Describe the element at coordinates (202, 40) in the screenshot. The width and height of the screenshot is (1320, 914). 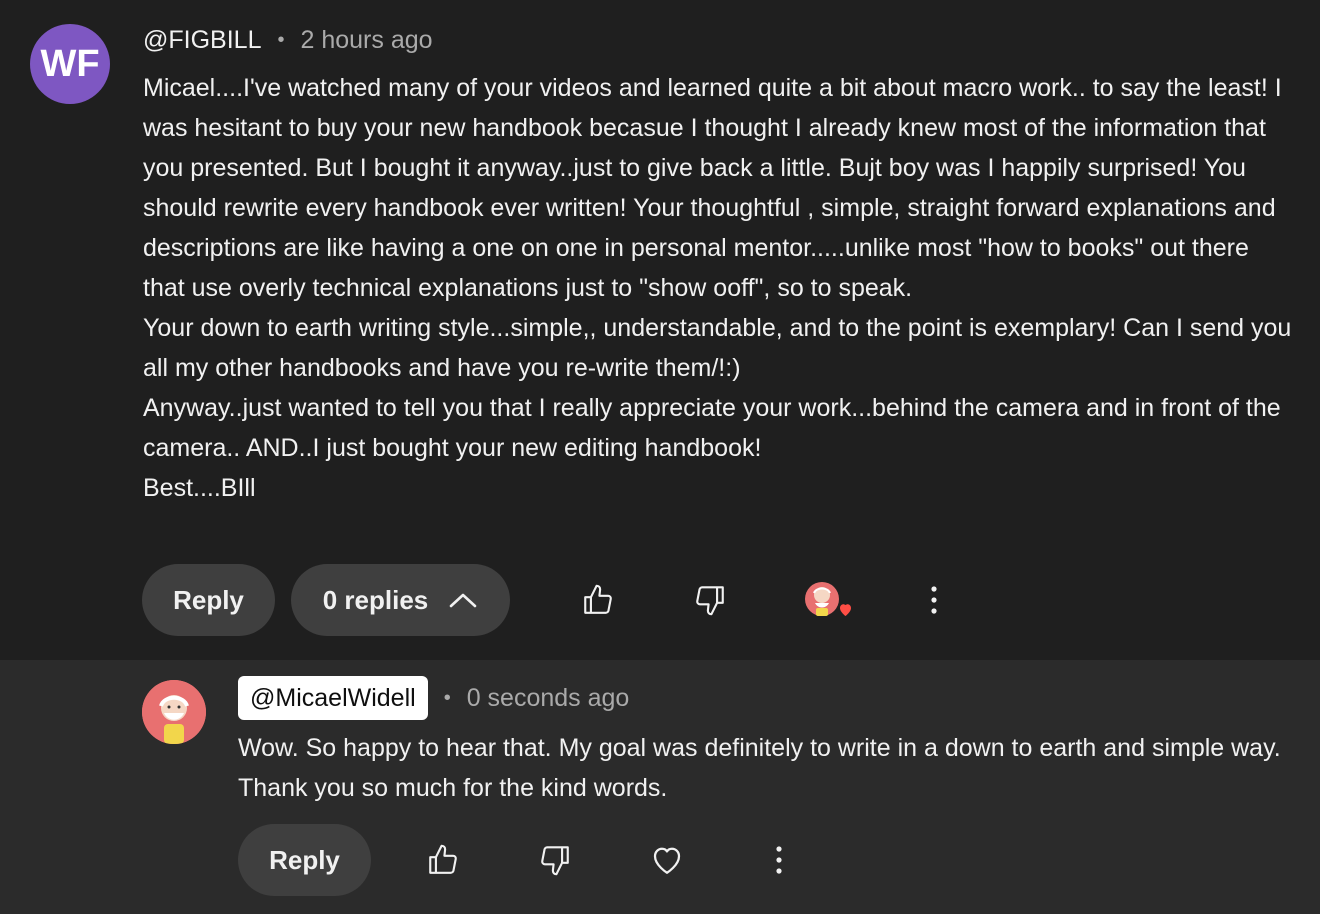
I see `comment-author: @FIGBILL` at that location.